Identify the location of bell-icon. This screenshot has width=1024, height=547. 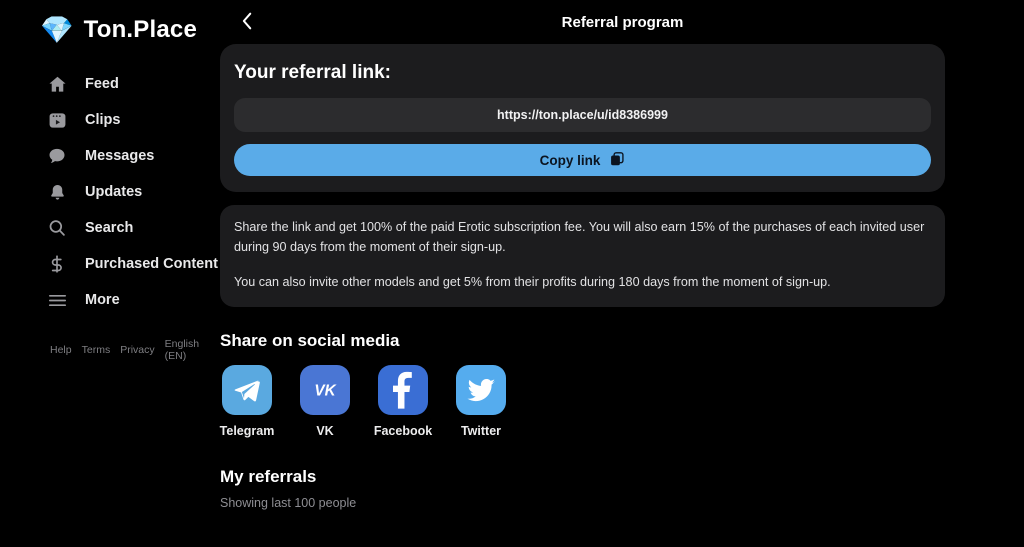
(57, 192).